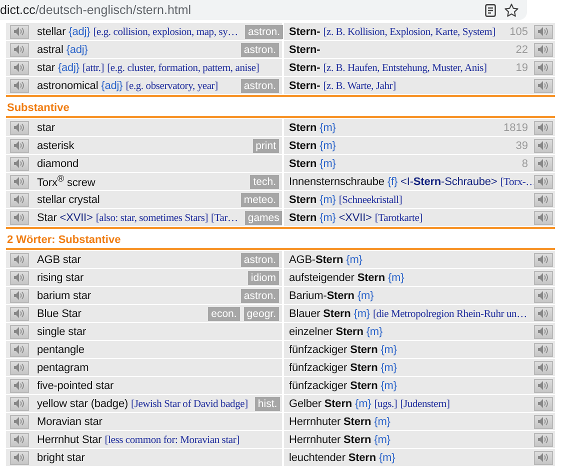 Image resolution: width=561 pixels, height=471 pixels. I want to click on german-entry: aufsteigender Stern {m}, so click(347, 278).